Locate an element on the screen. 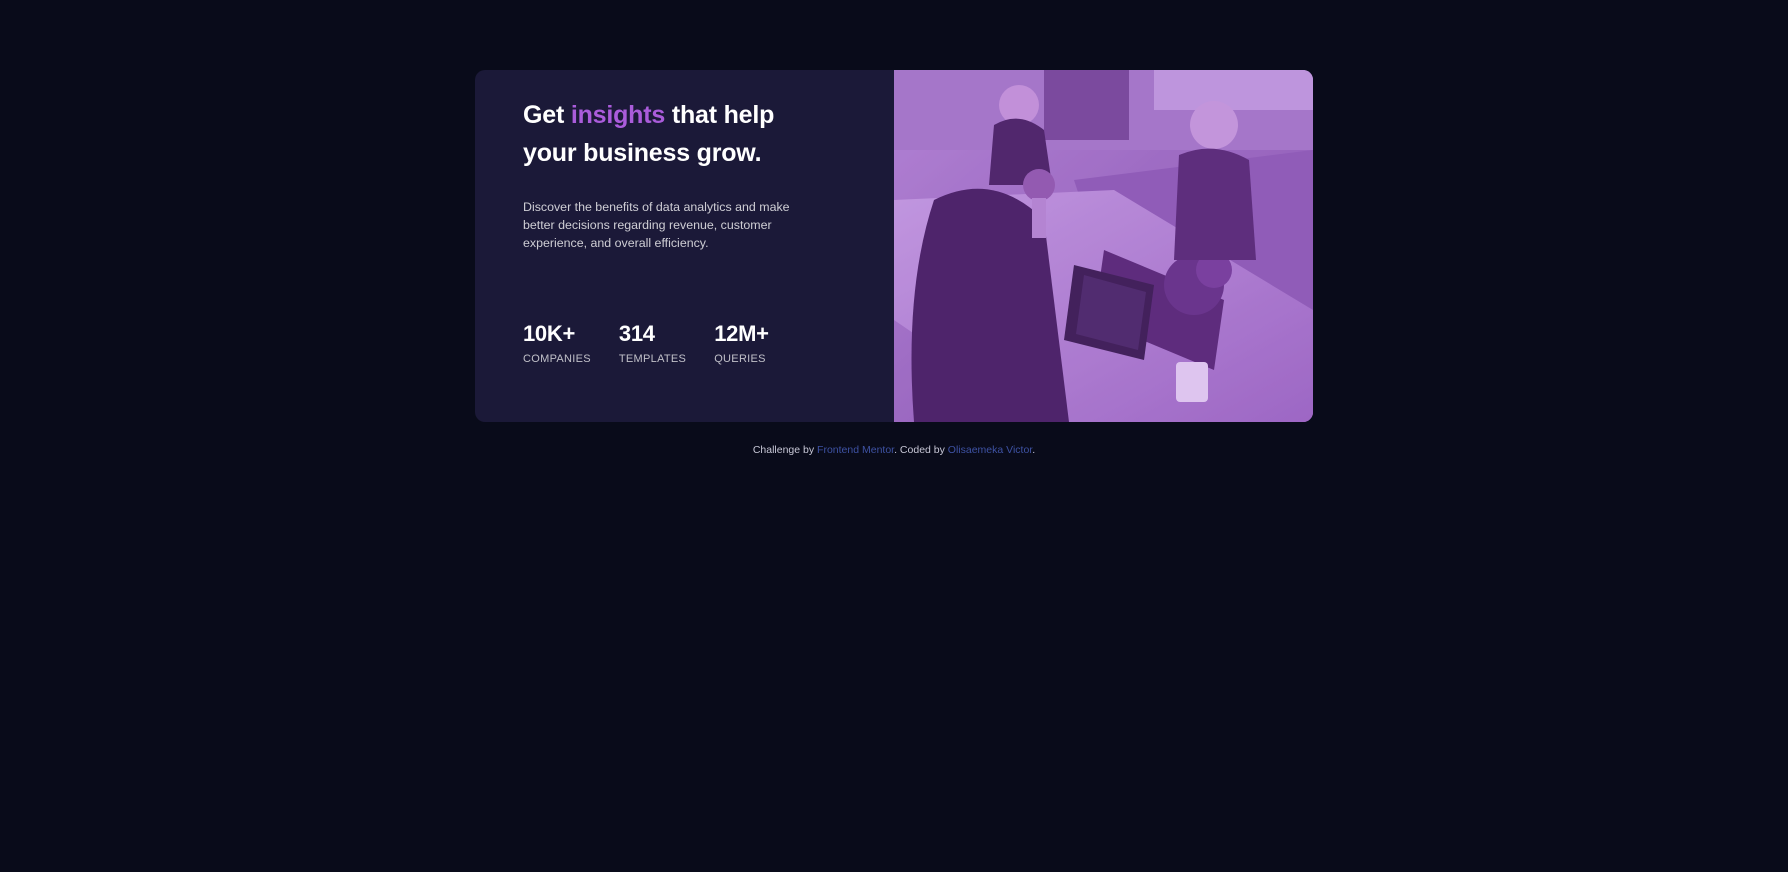 The height and width of the screenshot is (872, 1788). stat-label: QUERIES is located at coordinates (740, 359).